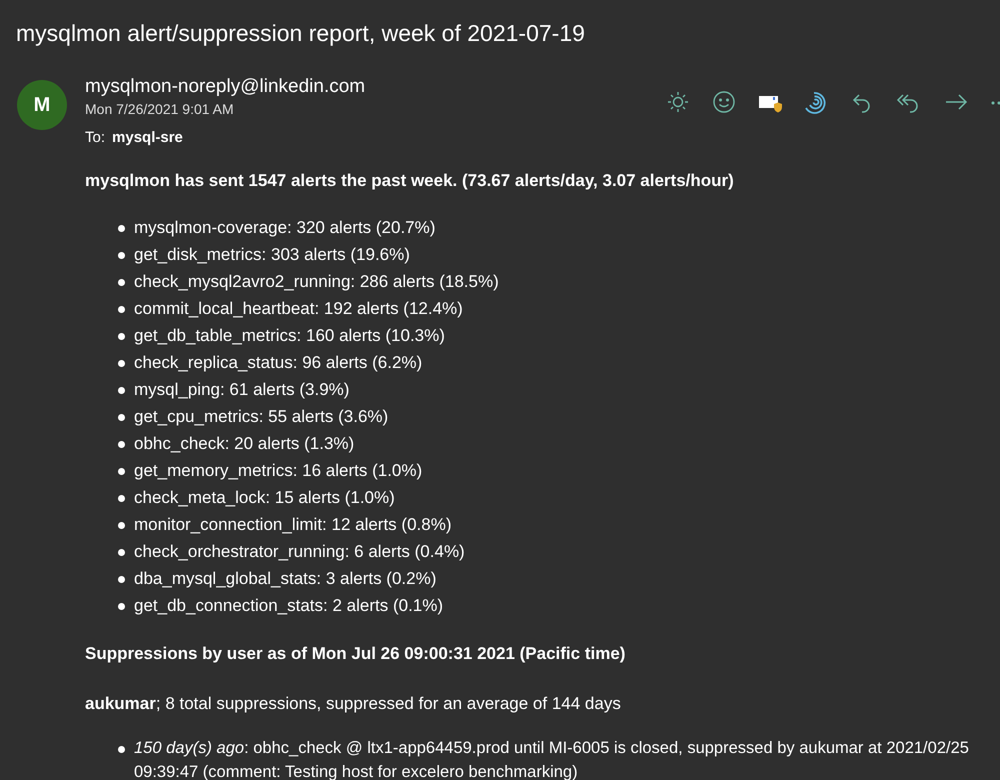 Image resolution: width=1000 pixels, height=780 pixels. Describe the element at coordinates (409, 181) in the screenshot. I see `summary-heading: mysqlmon has sent 1547 alerts the past week. (73.67 alerts/day, 3.07 alerts/hour)` at that location.